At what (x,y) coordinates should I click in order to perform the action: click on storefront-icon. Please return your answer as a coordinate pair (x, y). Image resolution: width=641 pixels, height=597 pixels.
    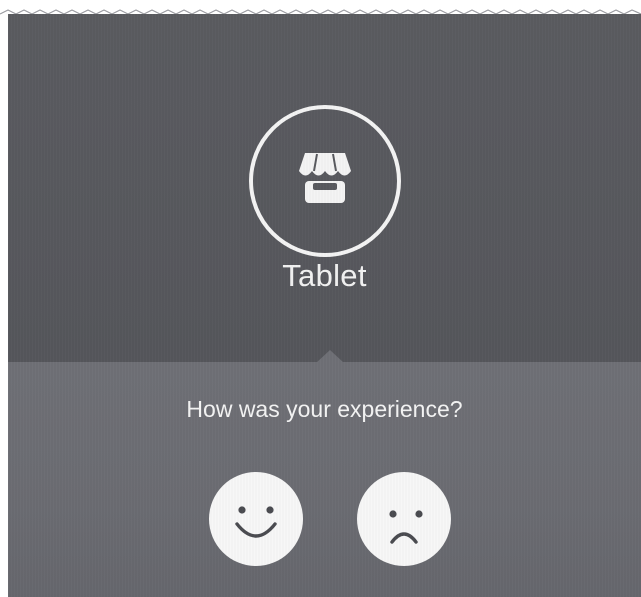
    Looking at the image, I should click on (325, 178).